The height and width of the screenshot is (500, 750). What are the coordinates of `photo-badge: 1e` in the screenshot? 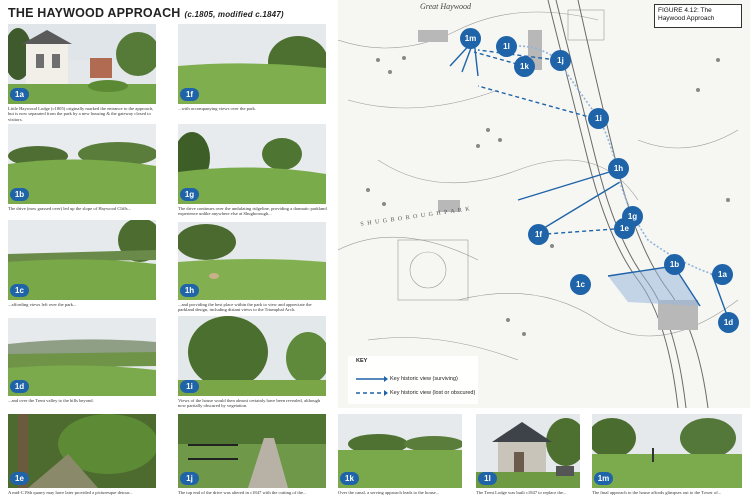 It's located at (19, 478).